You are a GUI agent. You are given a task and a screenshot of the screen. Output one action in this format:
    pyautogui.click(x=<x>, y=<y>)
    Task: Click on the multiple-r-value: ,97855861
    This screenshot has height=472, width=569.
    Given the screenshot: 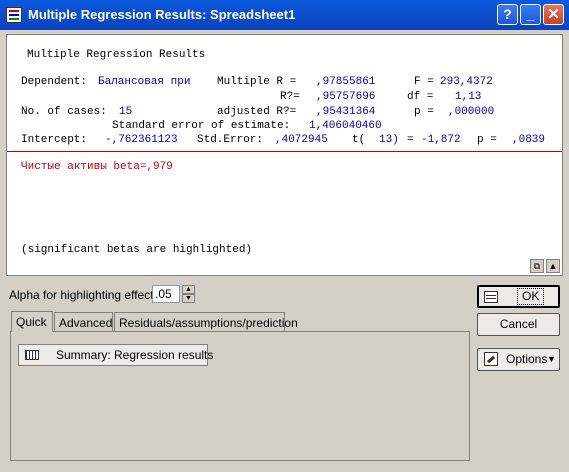 What is the action you would take?
    pyautogui.click(x=346, y=82)
    